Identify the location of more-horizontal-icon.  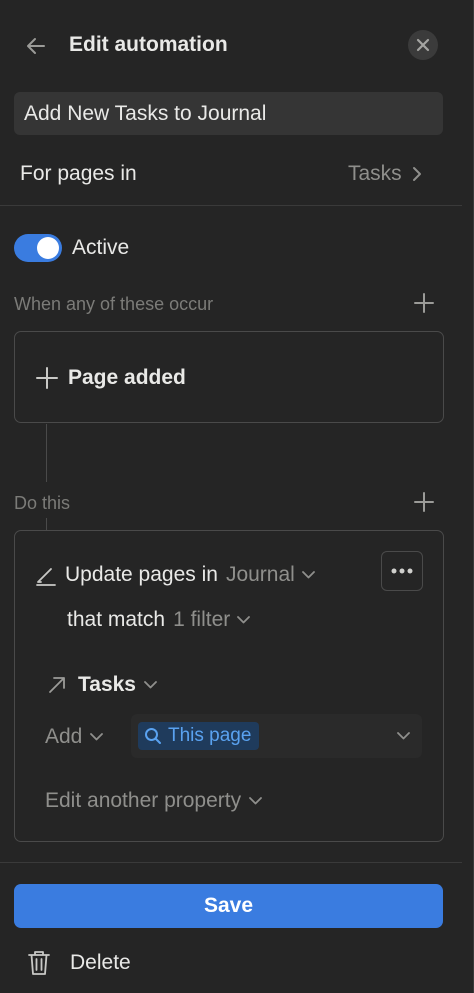
(402, 571).